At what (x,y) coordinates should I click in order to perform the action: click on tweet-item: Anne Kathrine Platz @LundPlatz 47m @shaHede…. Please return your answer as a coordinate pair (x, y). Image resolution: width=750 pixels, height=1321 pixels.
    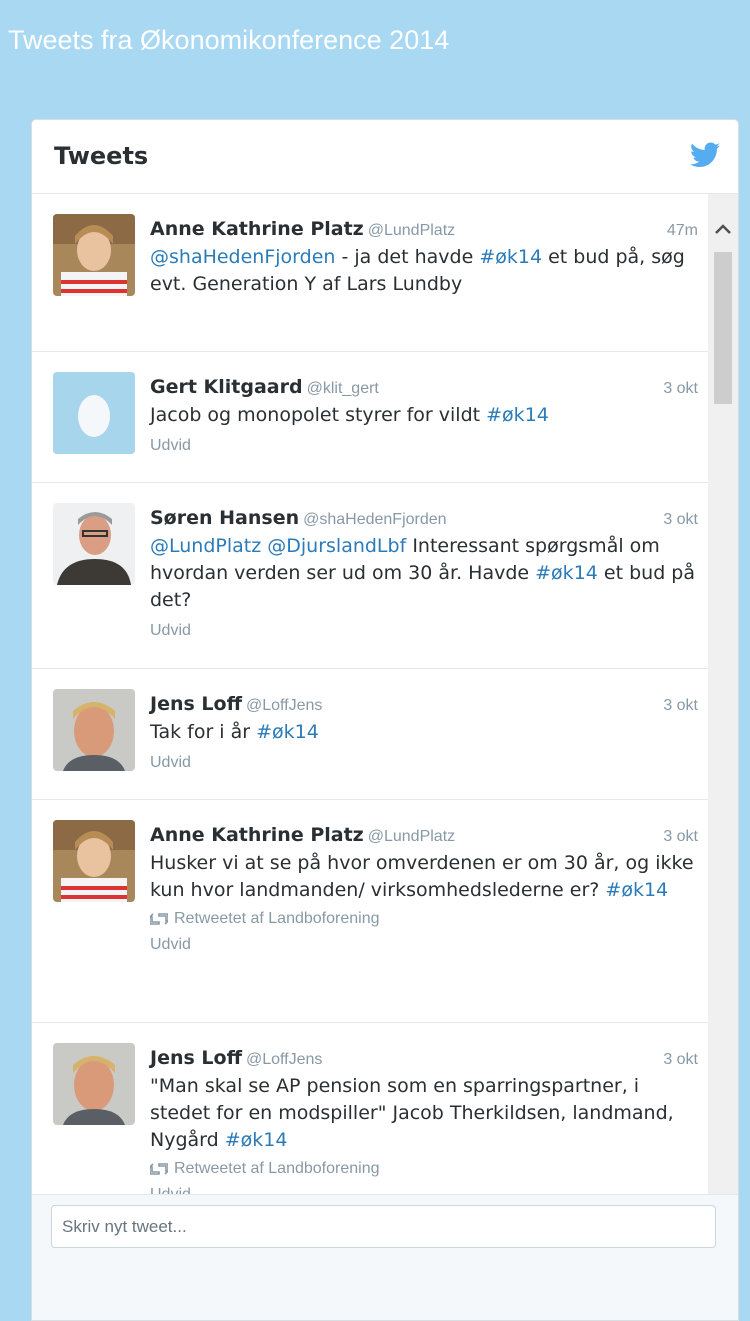
    Looking at the image, I should click on (370, 273).